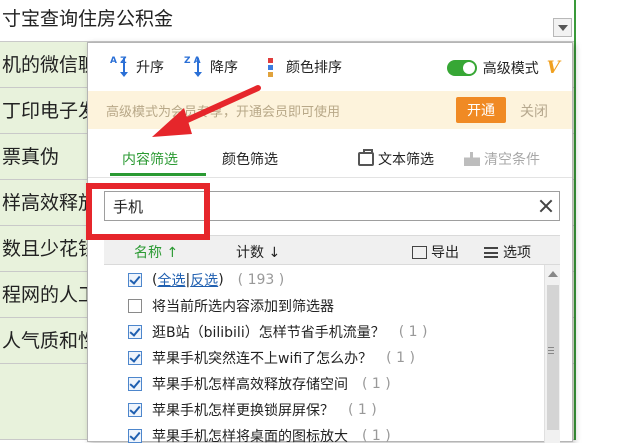  What do you see at coordinates (158, 174) in the screenshot?
I see `active-tab-indicator` at bounding box center [158, 174].